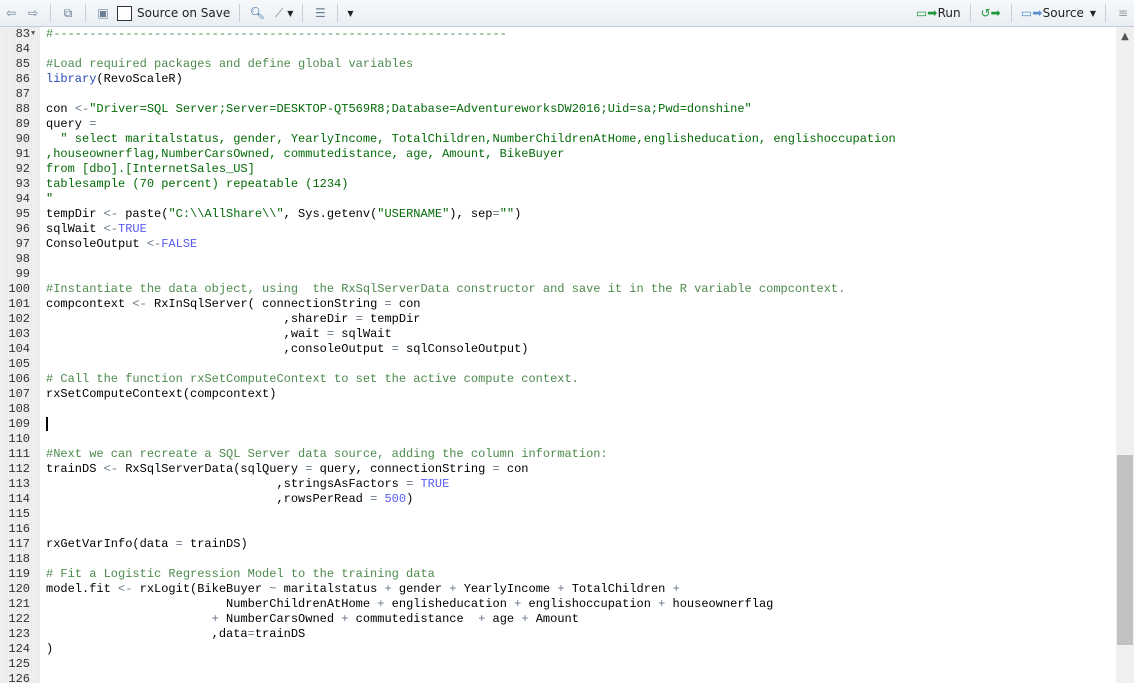 This screenshot has height=683, width=1134. Describe the element at coordinates (558, 49) in the screenshot. I see `code-line: 84` at that location.